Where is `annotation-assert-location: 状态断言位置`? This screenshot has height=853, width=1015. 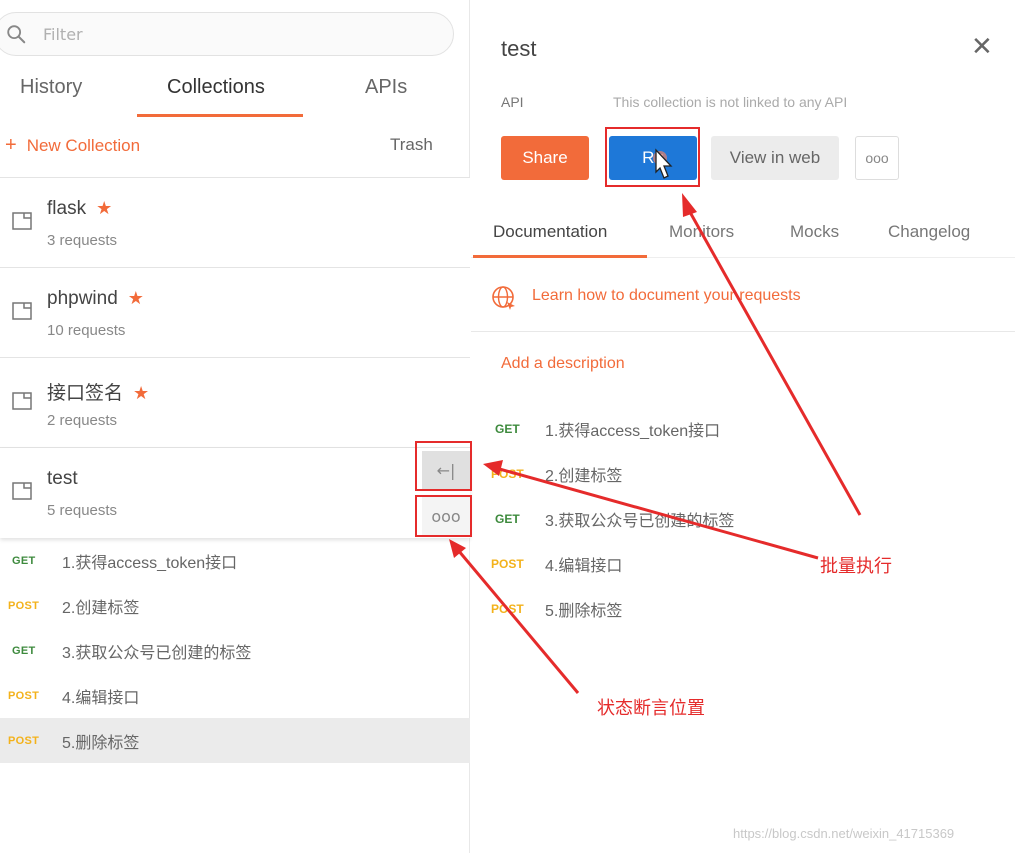
annotation-assert-location: 状态断言位置 is located at coordinates (651, 708).